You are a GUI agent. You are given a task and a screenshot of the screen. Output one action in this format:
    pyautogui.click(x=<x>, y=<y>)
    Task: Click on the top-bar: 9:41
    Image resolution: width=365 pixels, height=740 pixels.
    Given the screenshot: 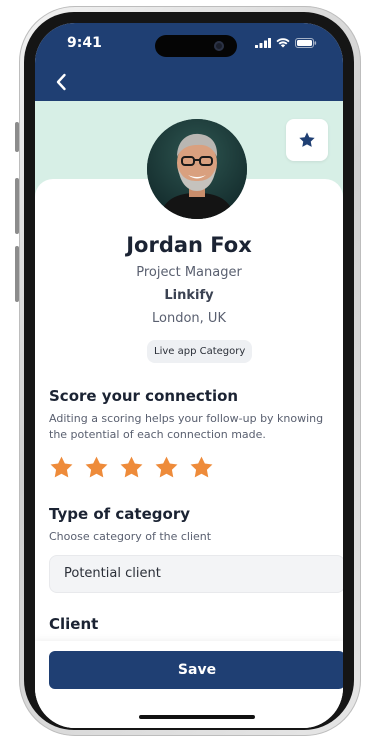 What is the action you would take?
    pyautogui.click(x=189, y=62)
    